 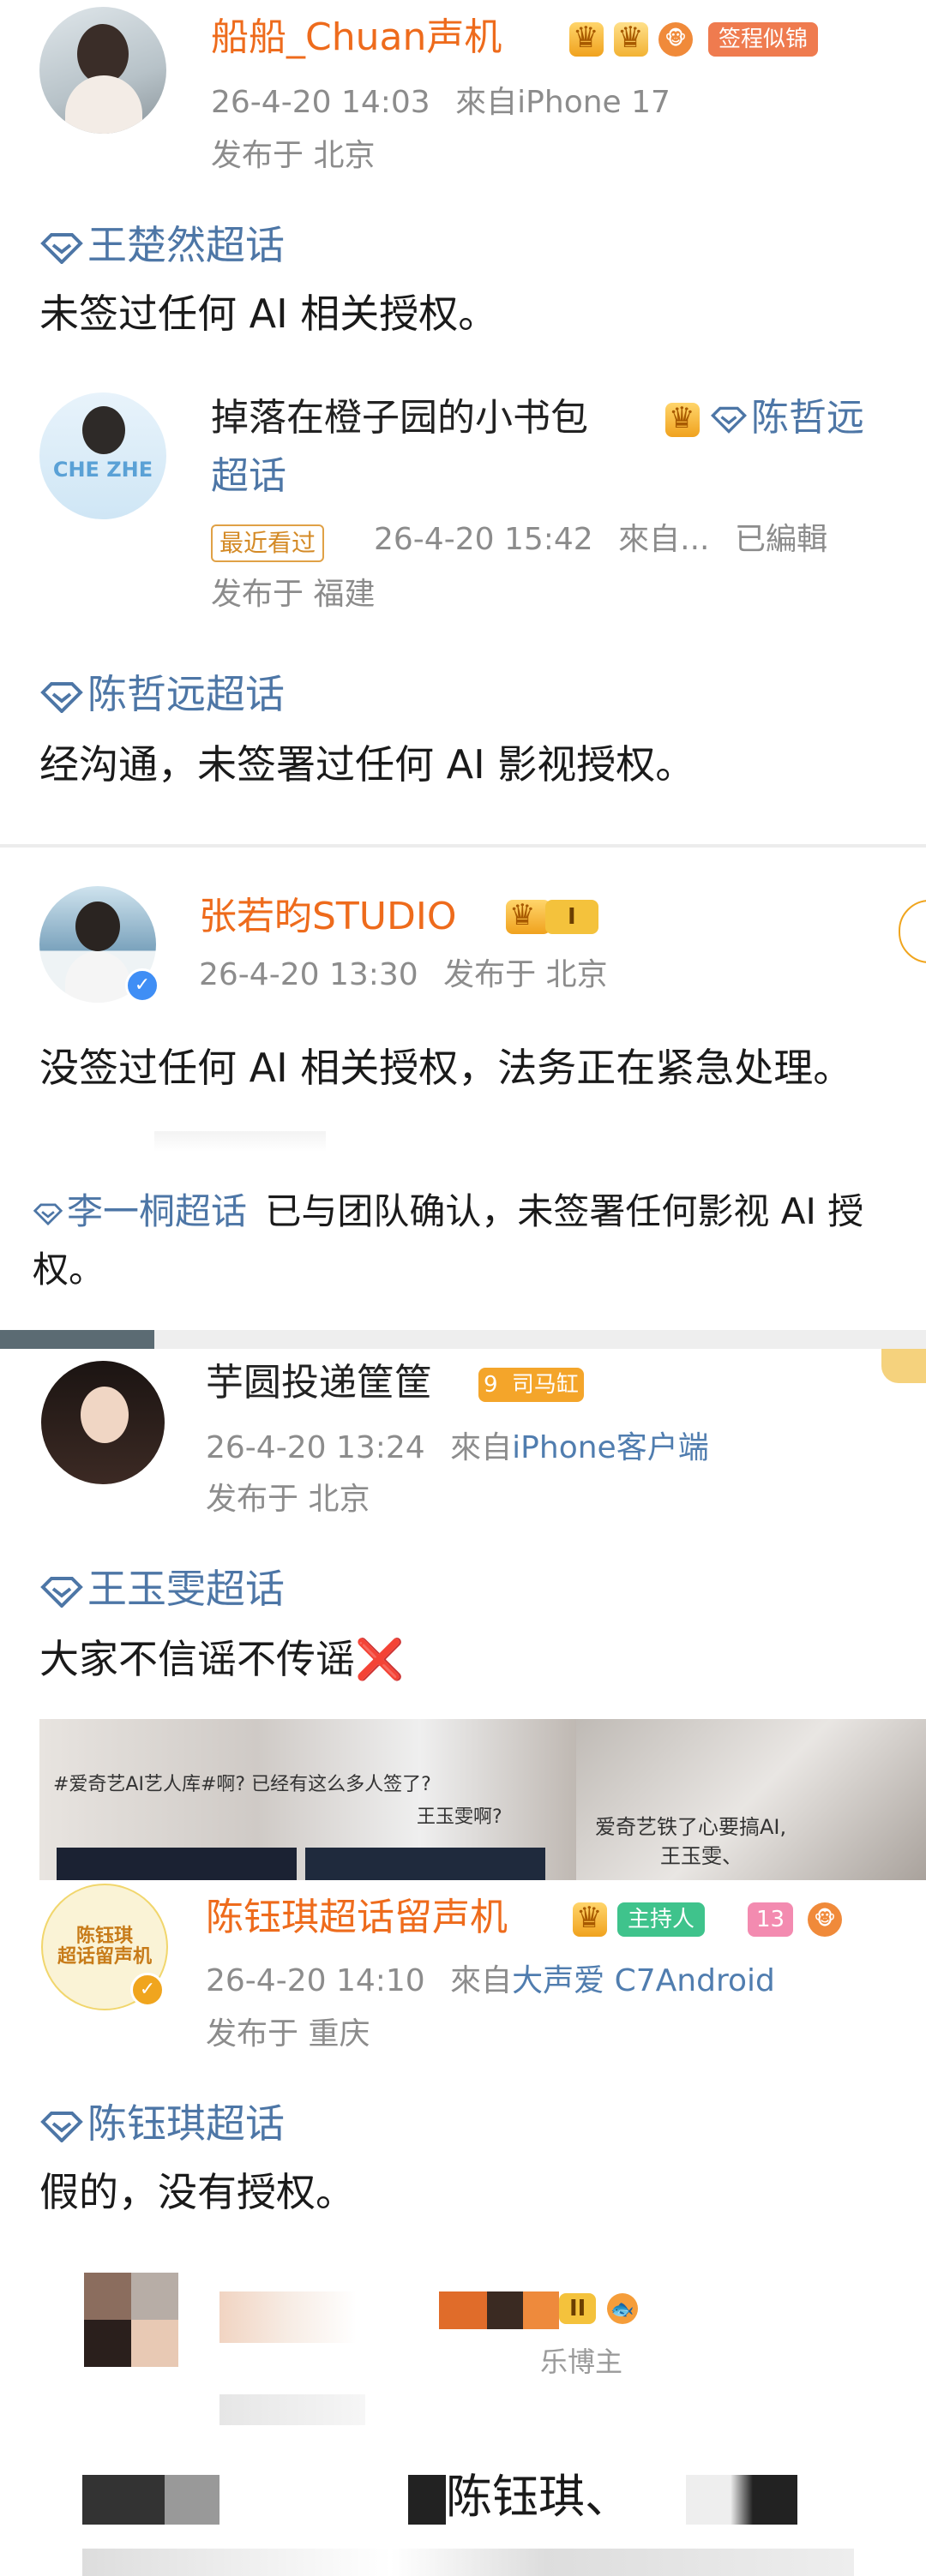 What do you see at coordinates (305, 2317) in the screenshot?
I see `censored-name` at bounding box center [305, 2317].